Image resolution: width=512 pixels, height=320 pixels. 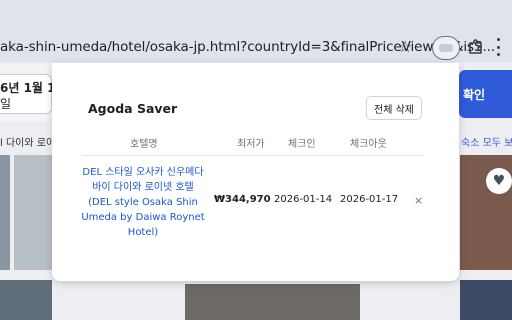 What do you see at coordinates (369, 199) in the screenshot?
I see `checkout-date: 2026-01-17` at bounding box center [369, 199].